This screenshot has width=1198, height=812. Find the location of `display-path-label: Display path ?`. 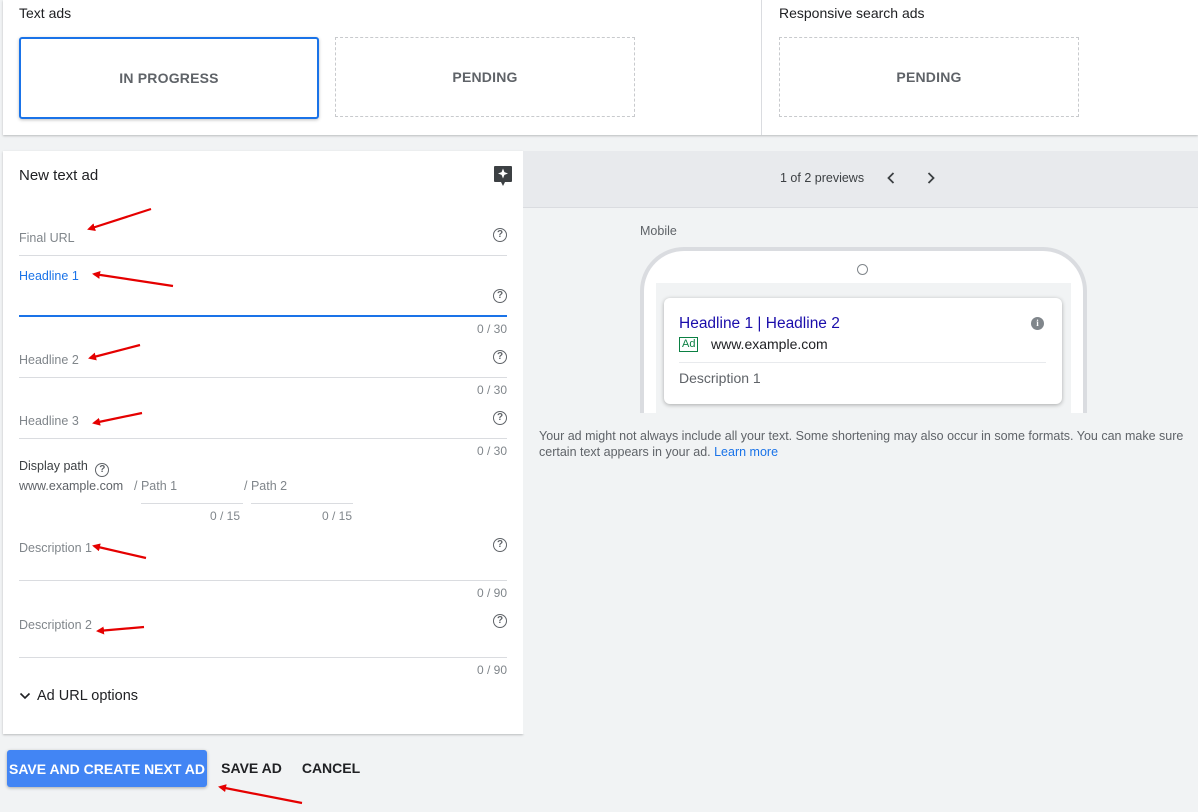

display-path-label: Display path ? is located at coordinates (64, 468).